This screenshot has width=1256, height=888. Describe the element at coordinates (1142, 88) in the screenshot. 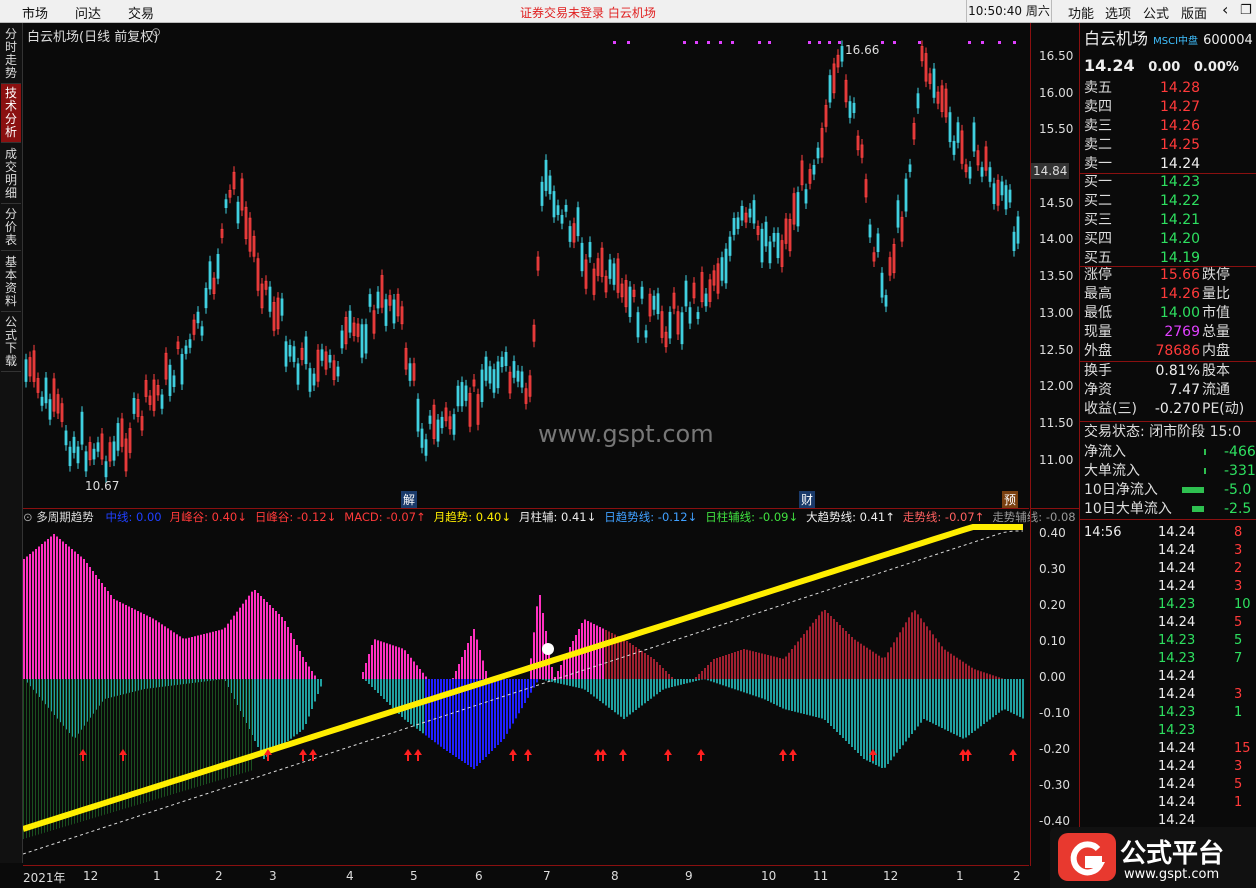

I see `ask-row: 卖五 14.28` at that location.